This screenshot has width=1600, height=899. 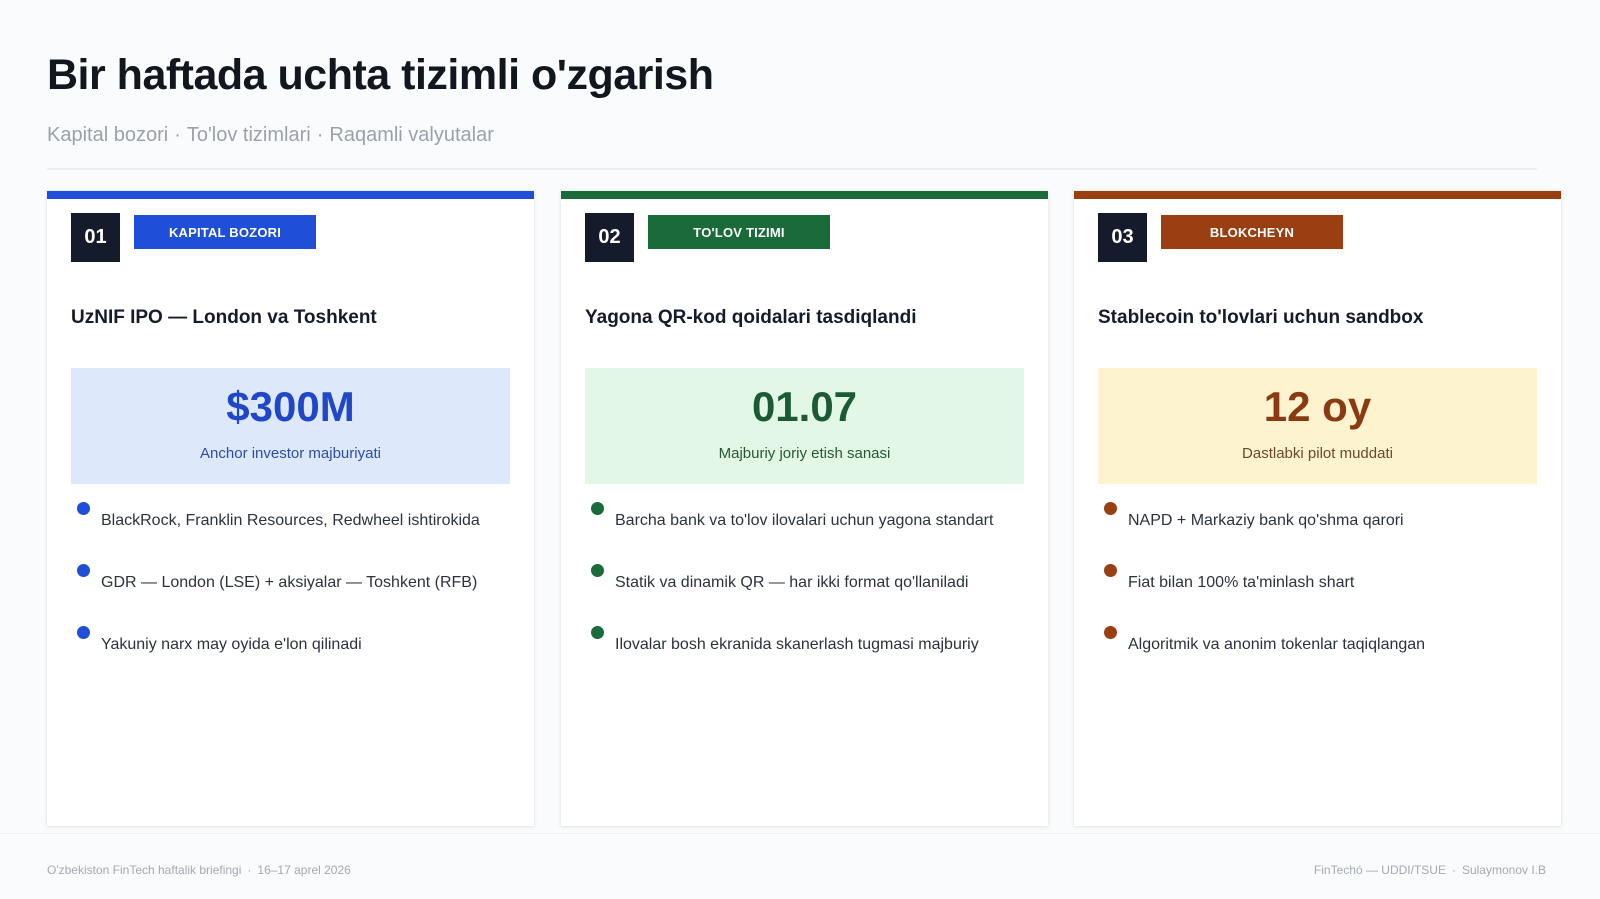 What do you see at coordinates (1317, 453) in the screenshot?
I see `highlight-caption: Dastlabki pilot muddati` at bounding box center [1317, 453].